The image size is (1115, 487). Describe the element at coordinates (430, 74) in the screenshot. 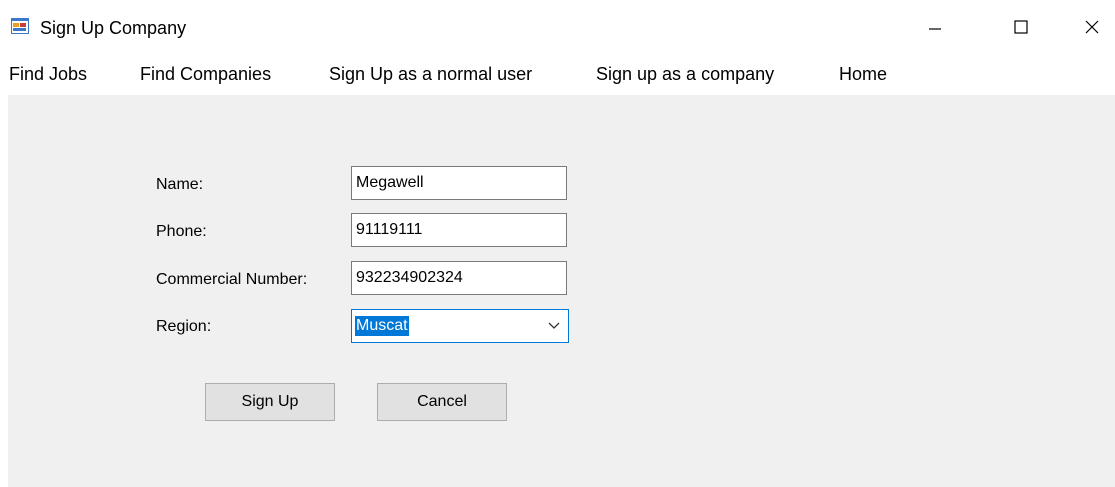

I see `menu-item-sign-up-normal-user: Sign Up as a normal user` at that location.